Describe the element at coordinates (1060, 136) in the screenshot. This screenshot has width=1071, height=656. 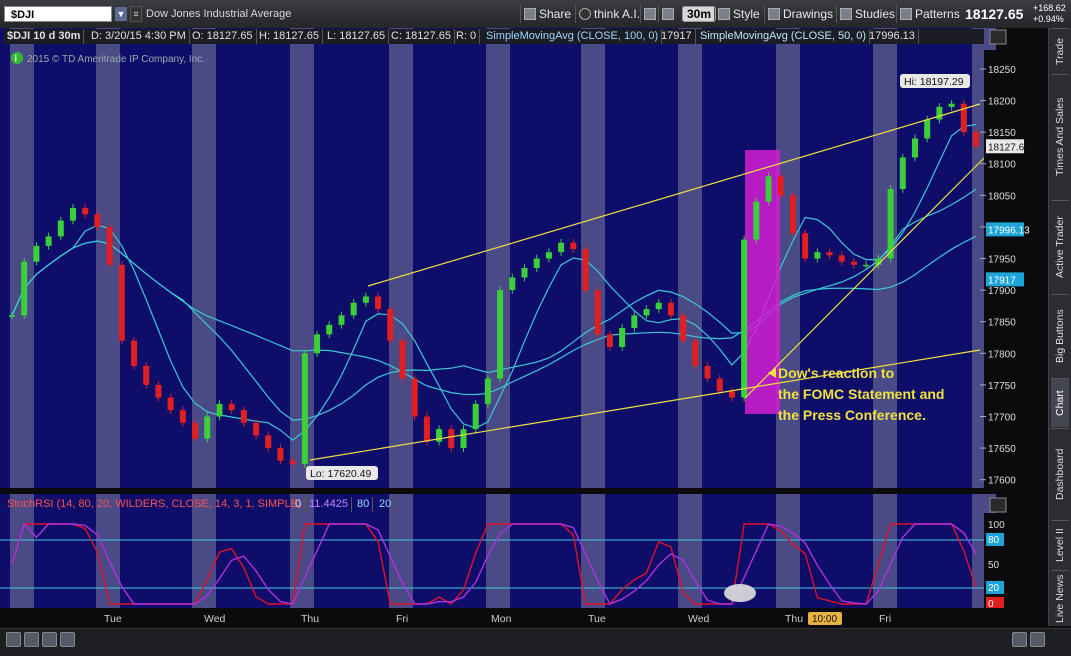
I see `side-tab-times-and-sales: Times And Sales` at that location.